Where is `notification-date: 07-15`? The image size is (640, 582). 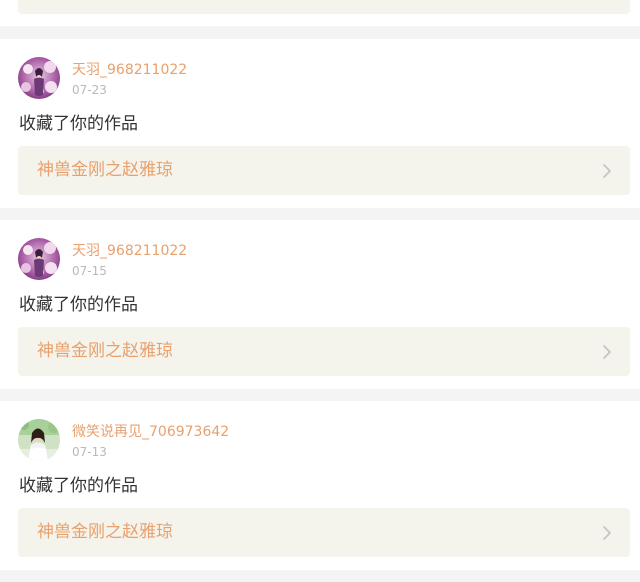
notification-date: 07-15 is located at coordinates (89, 271).